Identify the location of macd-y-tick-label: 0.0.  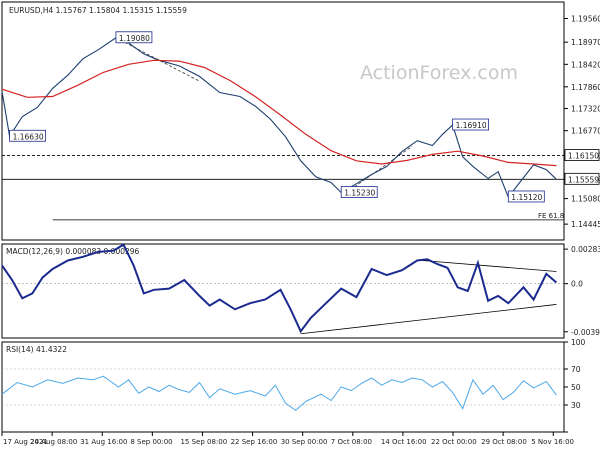
(577, 284).